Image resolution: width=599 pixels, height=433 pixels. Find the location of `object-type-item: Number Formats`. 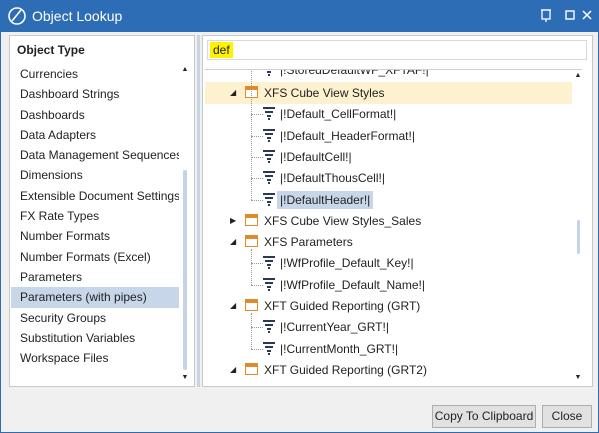

object-type-item: Number Formats is located at coordinates (95, 236).